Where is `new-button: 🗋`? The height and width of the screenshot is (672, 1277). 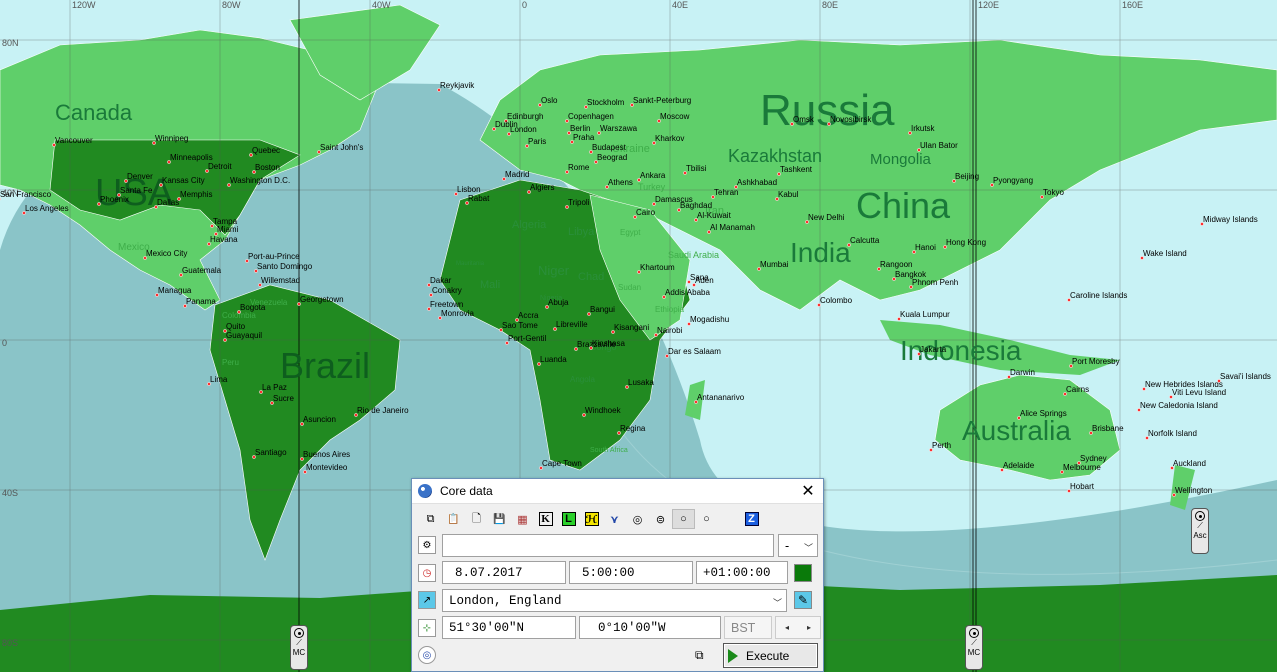 new-button: 🗋 is located at coordinates (476, 519).